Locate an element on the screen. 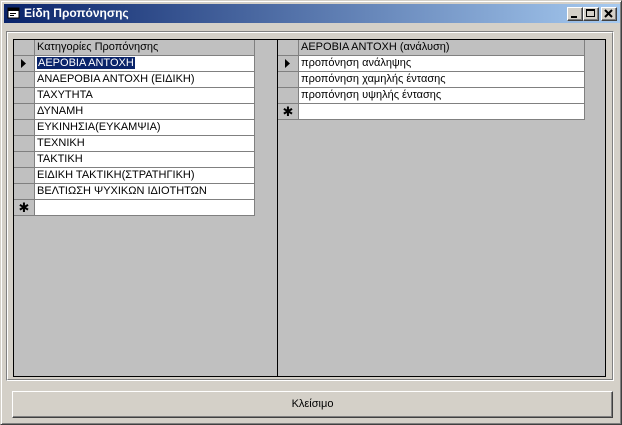 The width and height of the screenshot is (622, 425). table-row: ΕΙΔΙΚΗ ΤΑΚΤΙΚΗ(ΣΤΡΑΤΗΓΙΚΗ) is located at coordinates (146, 176).